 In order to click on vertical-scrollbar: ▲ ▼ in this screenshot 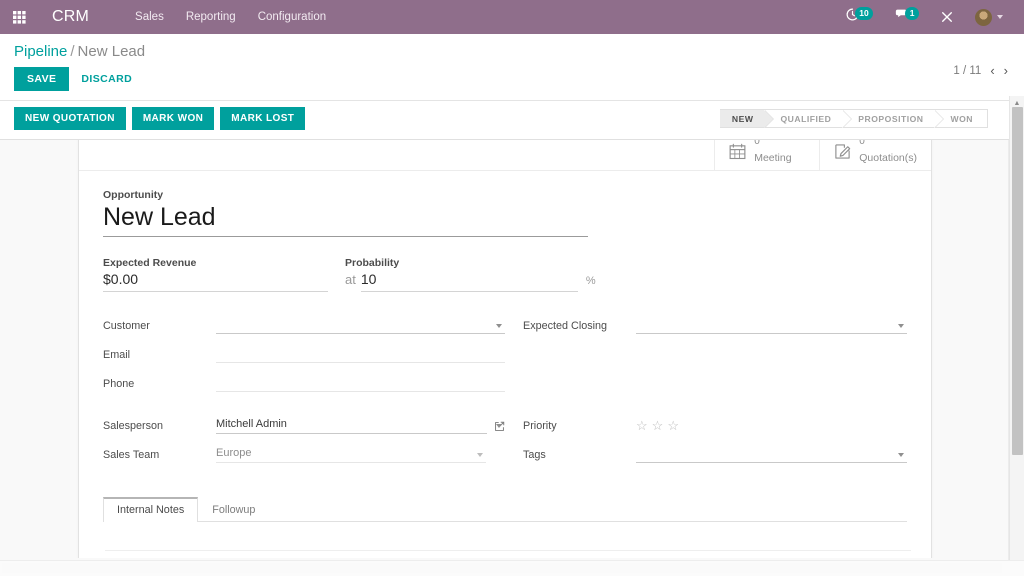, I will do `click(1016, 336)`.